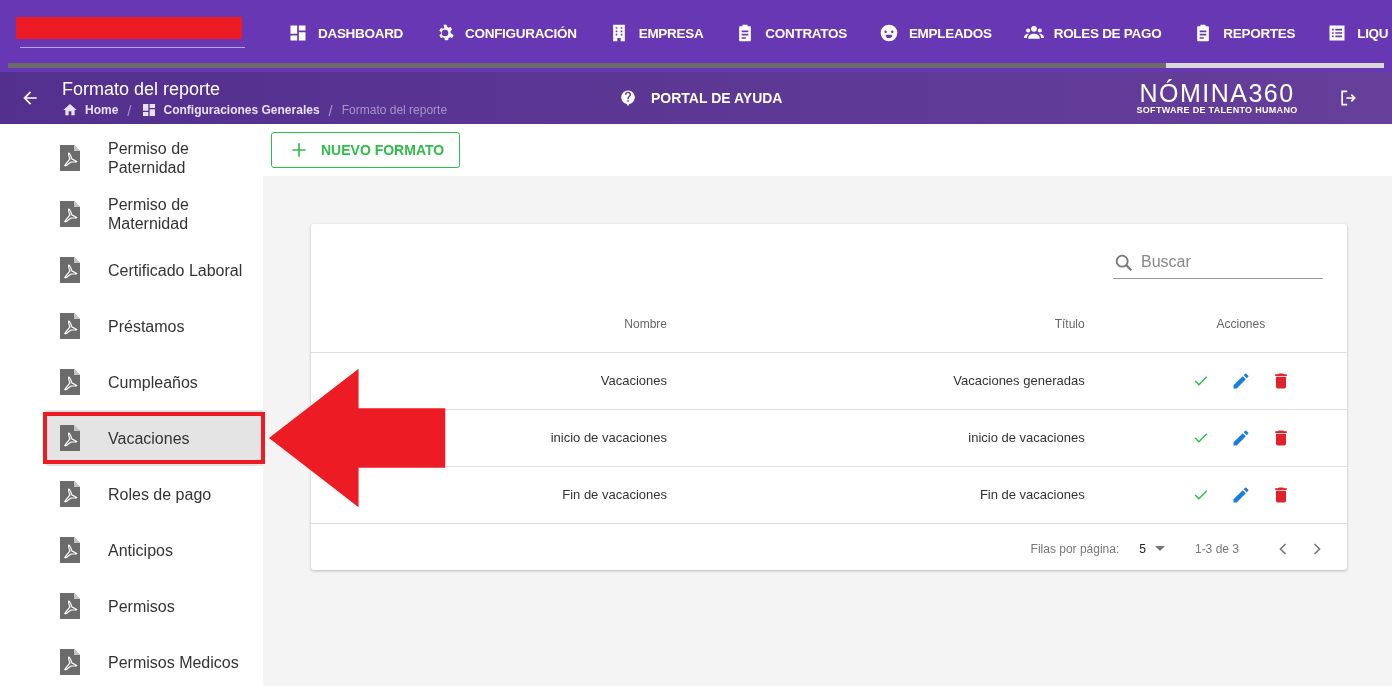 The width and height of the screenshot is (1392, 686). I want to click on page-range: 1-3 de 3, so click(1216, 548).